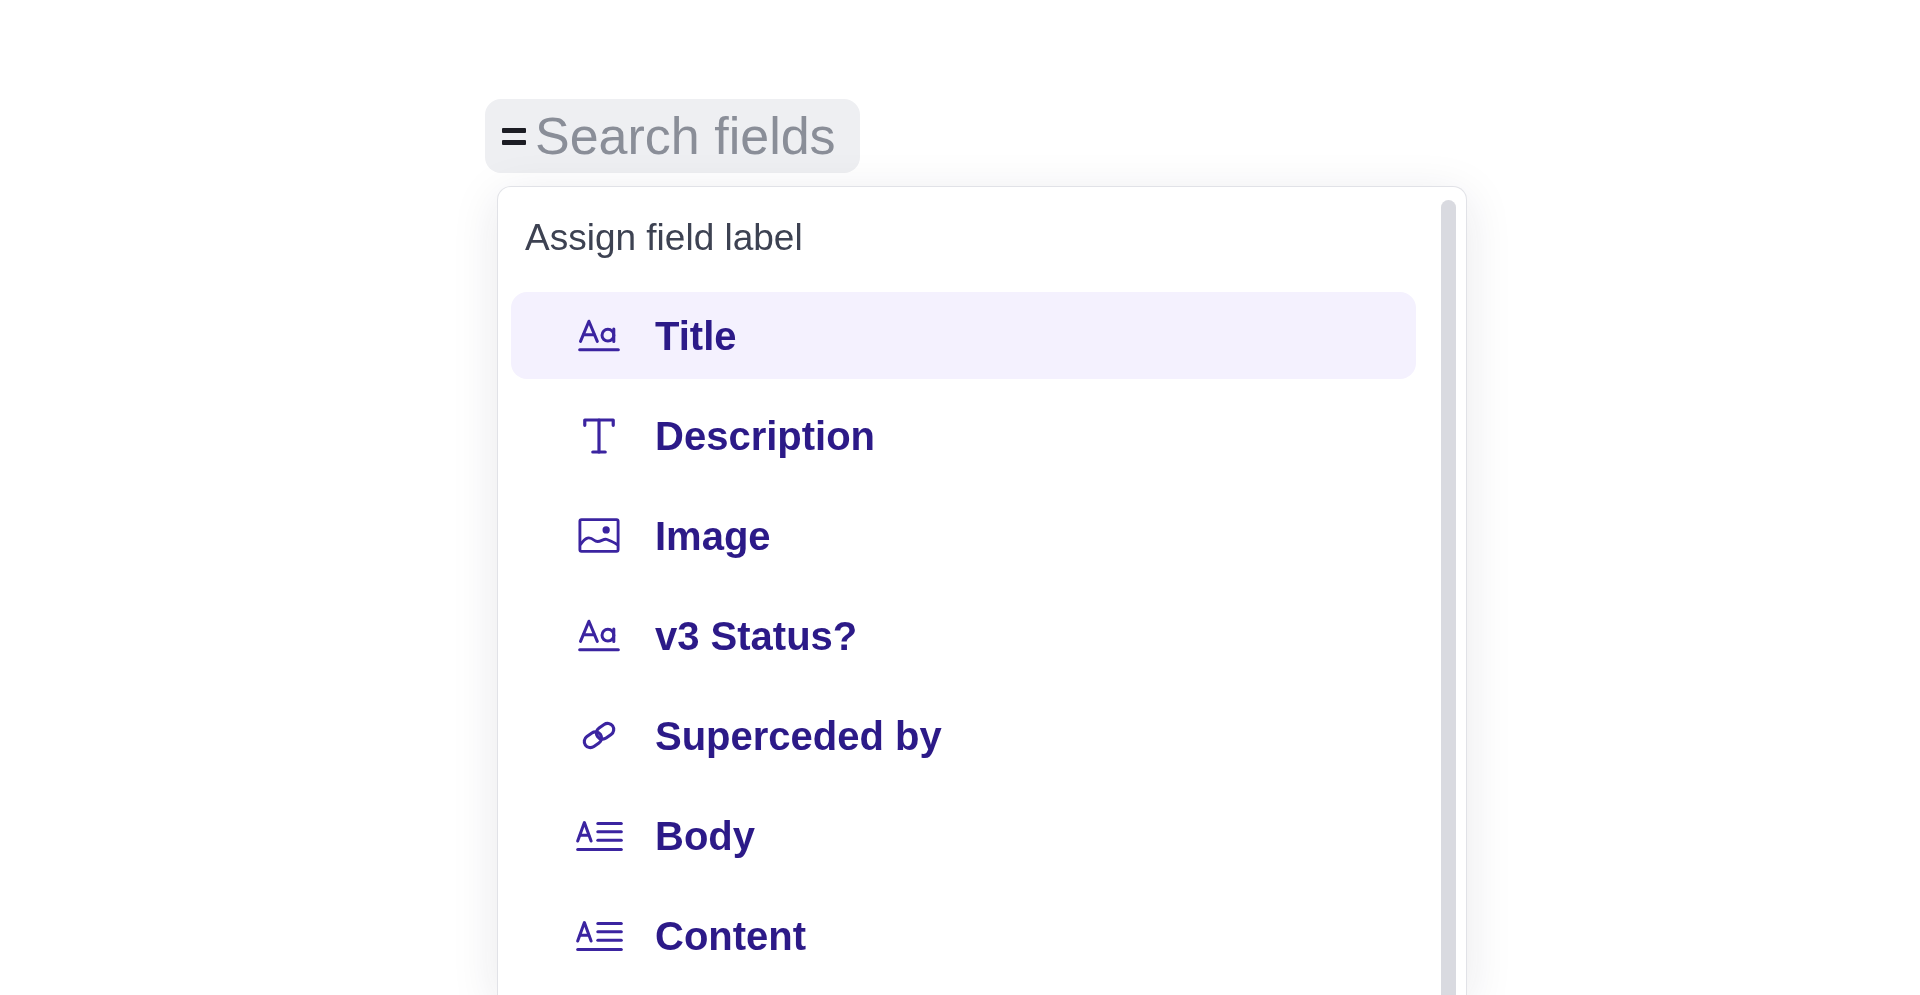  Describe the element at coordinates (664, 238) in the screenshot. I see `menu-heading: Assign field label` at that location.